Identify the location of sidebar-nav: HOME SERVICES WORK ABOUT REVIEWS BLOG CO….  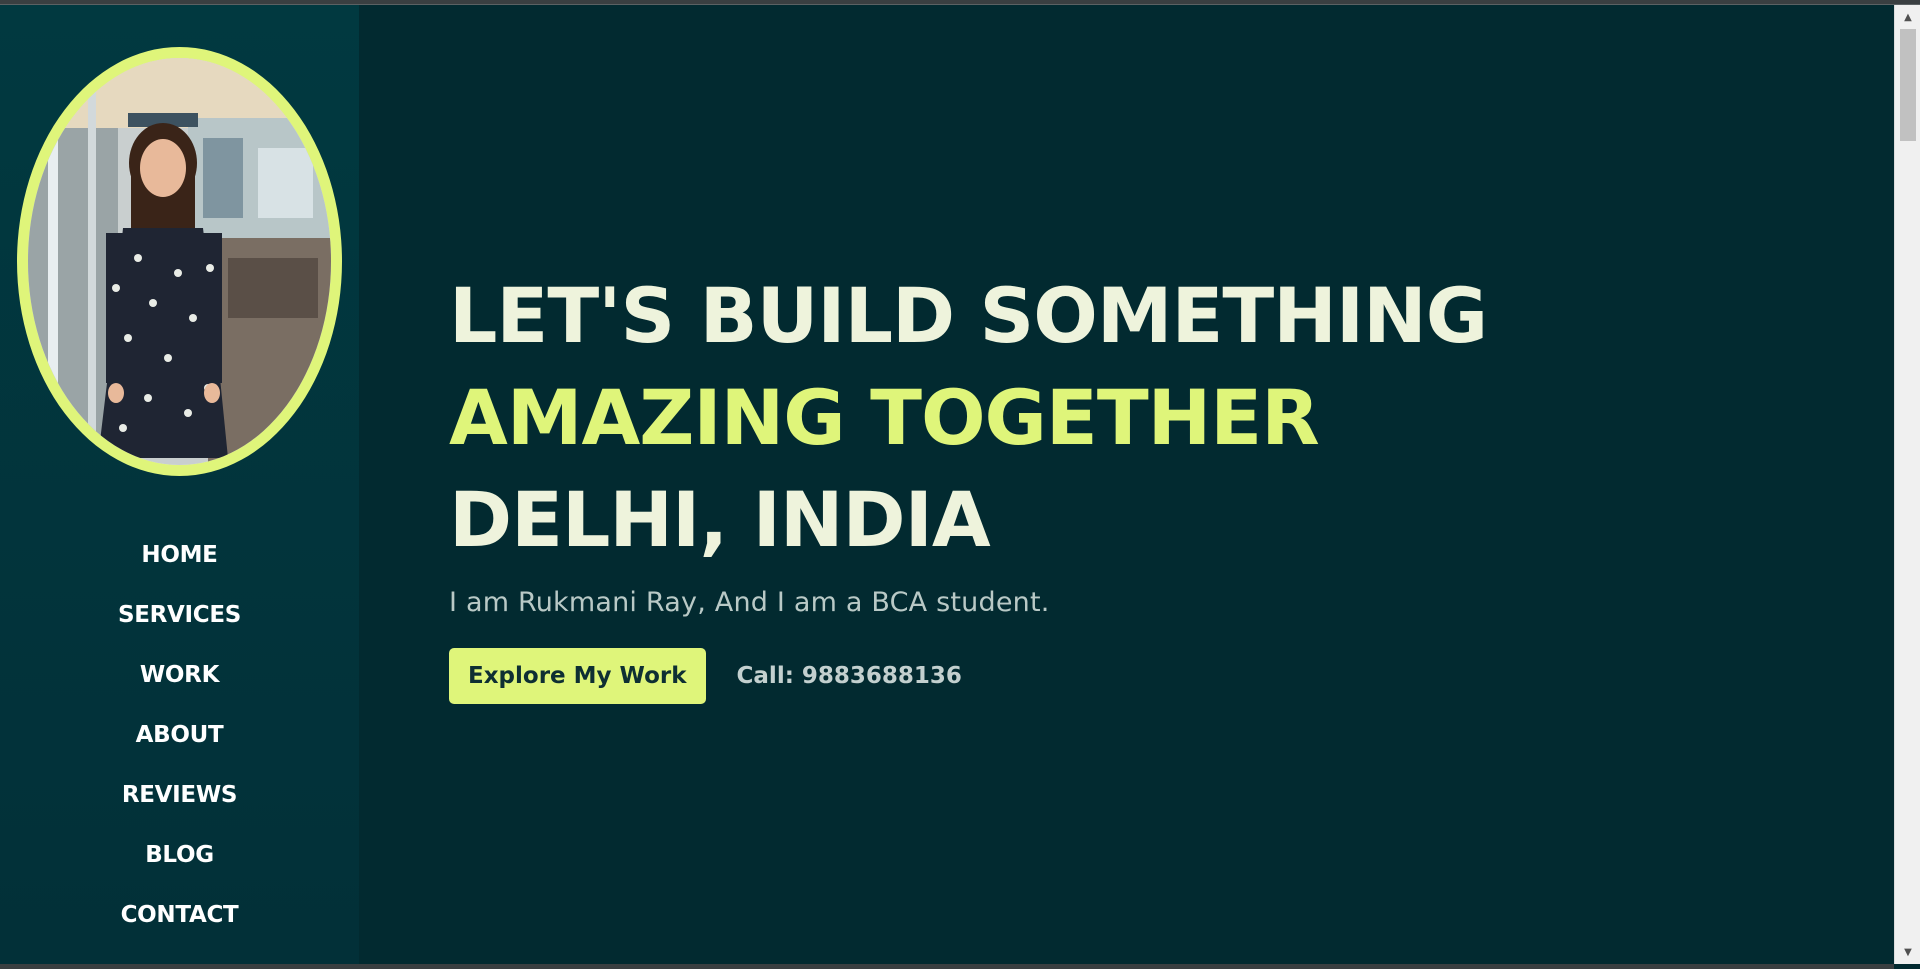
(179, 735).